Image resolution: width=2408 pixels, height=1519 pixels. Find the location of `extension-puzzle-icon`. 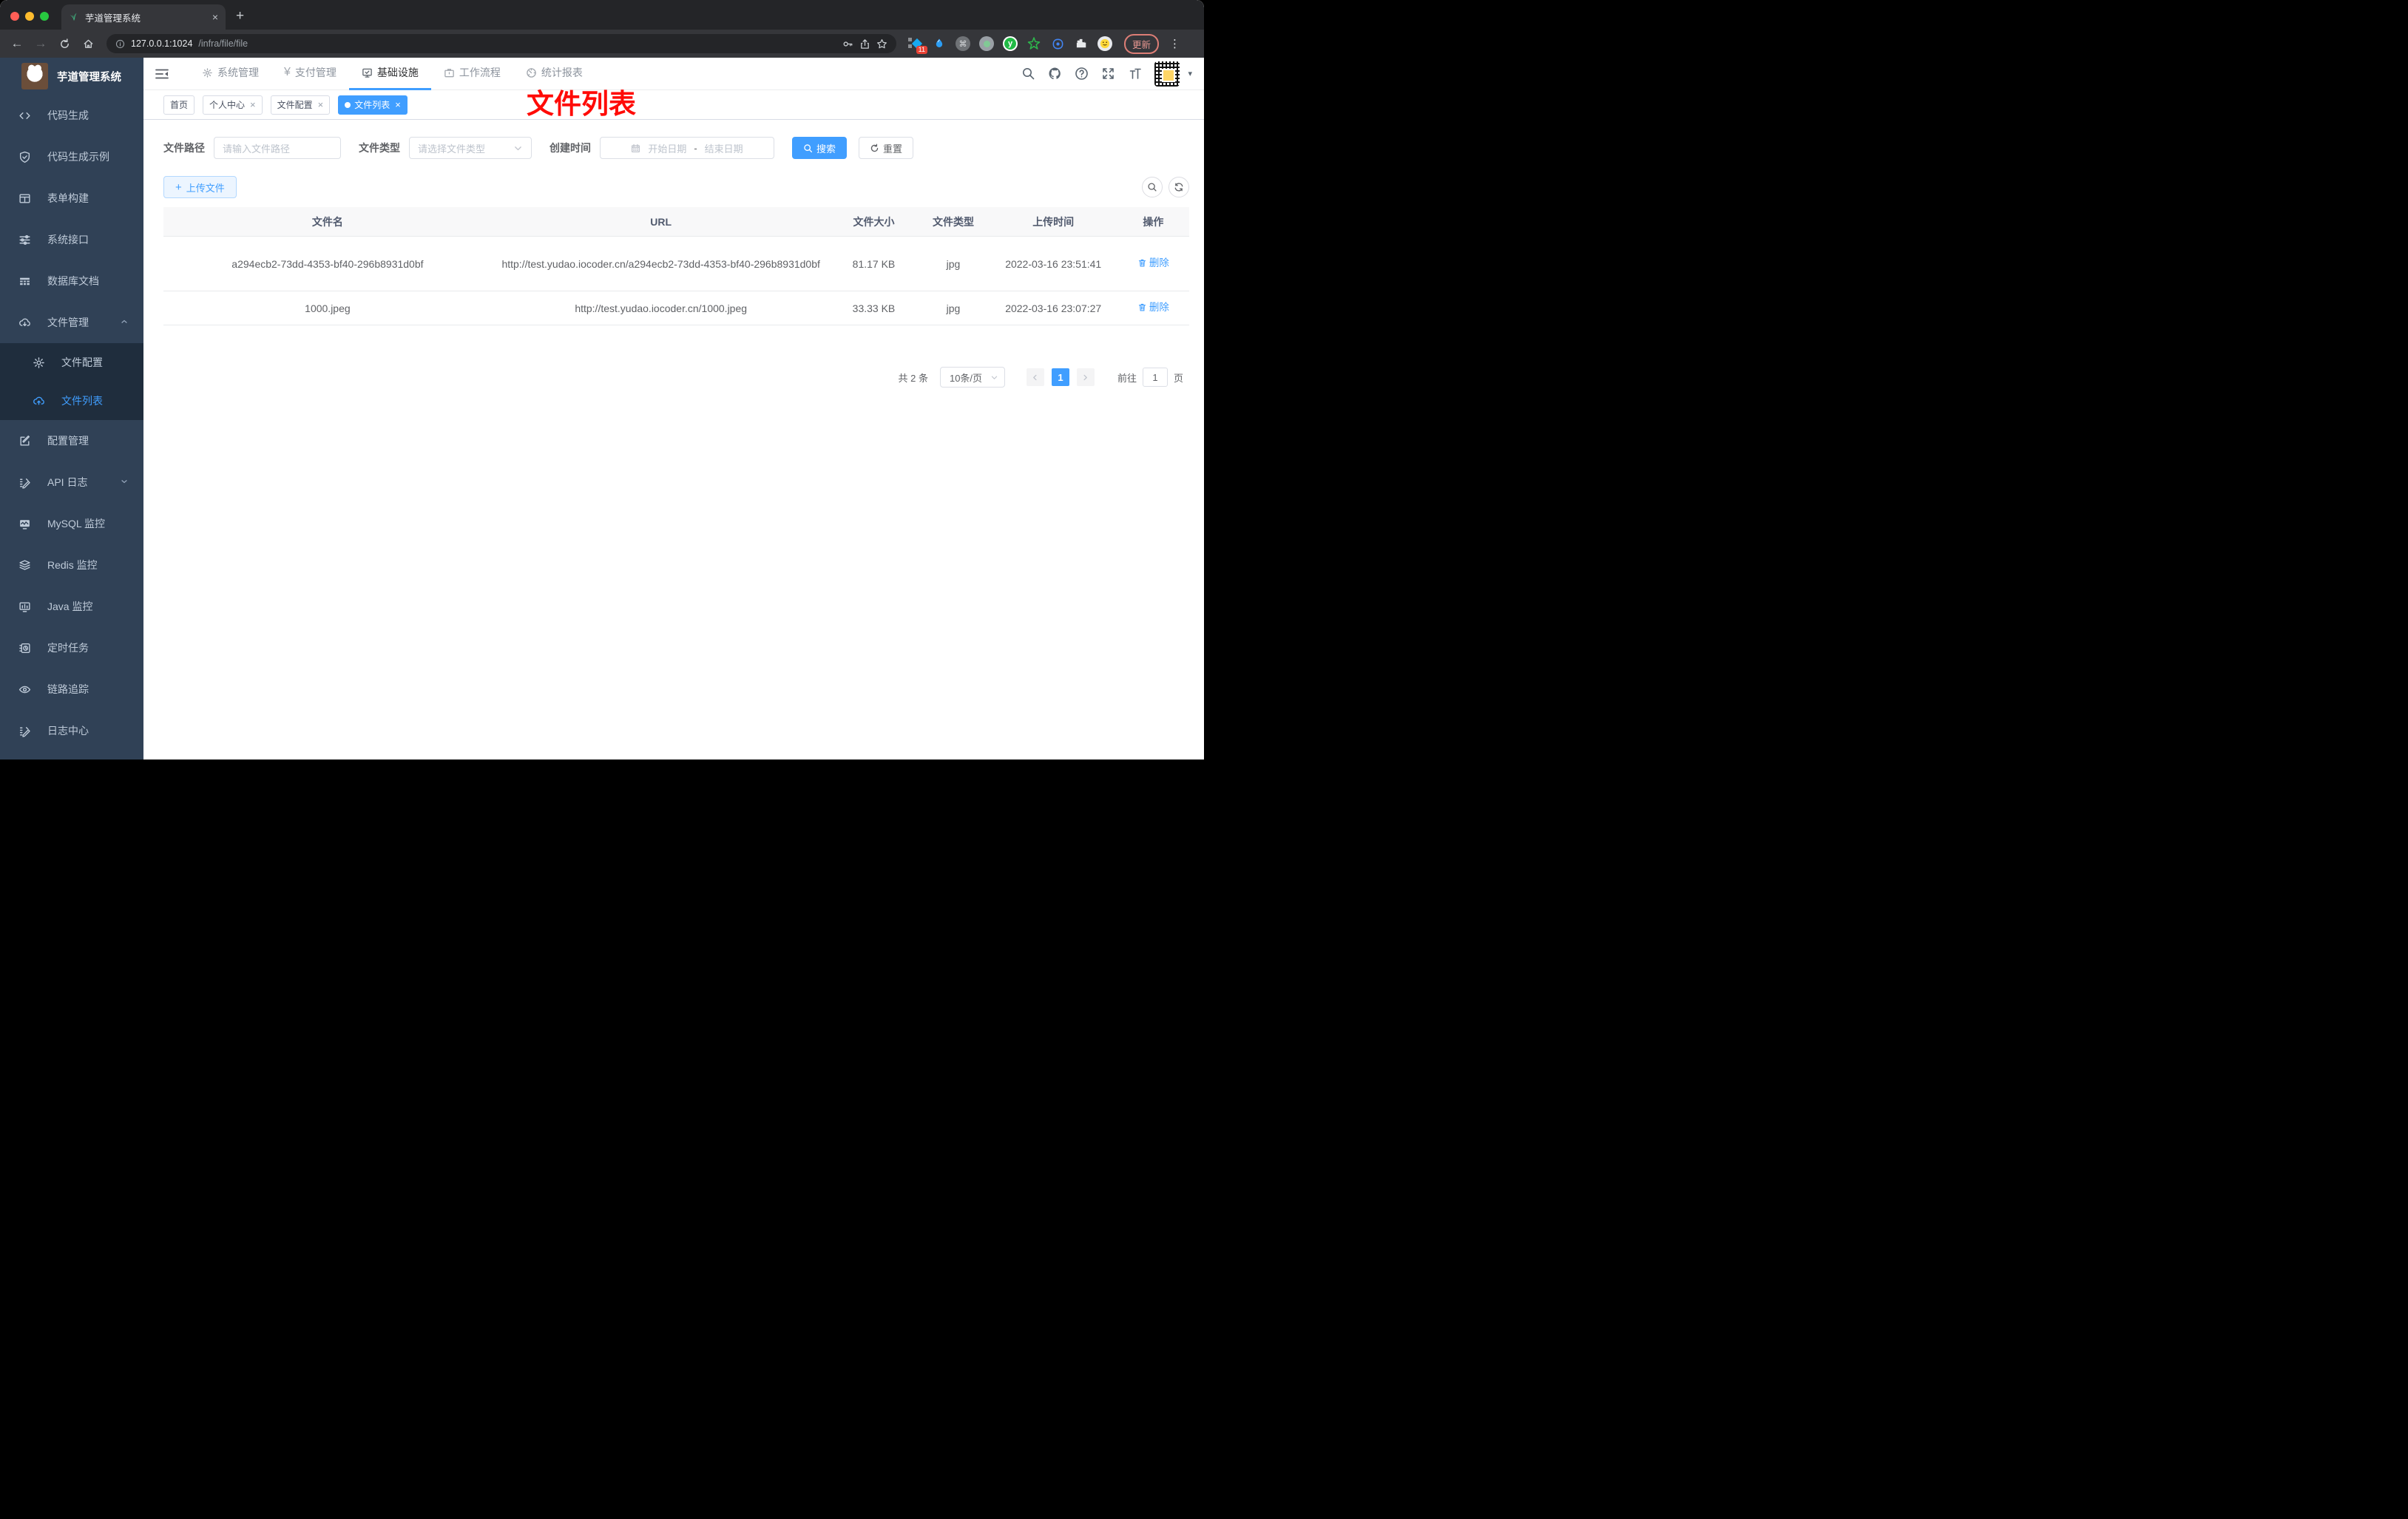

extension-puzzle-icon is located at coordinates (1081, 43).